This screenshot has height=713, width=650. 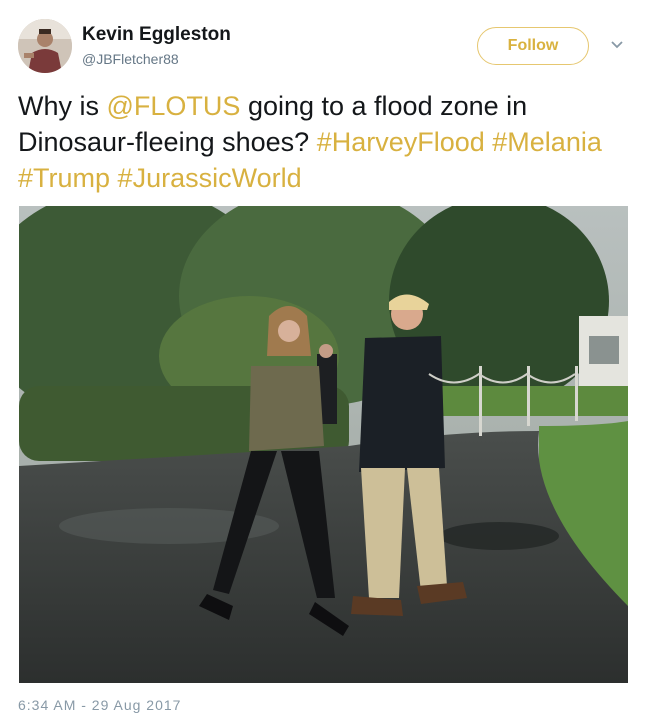 I want to click on author-name: Kevin Eggleston, so click(x=156, y=35).